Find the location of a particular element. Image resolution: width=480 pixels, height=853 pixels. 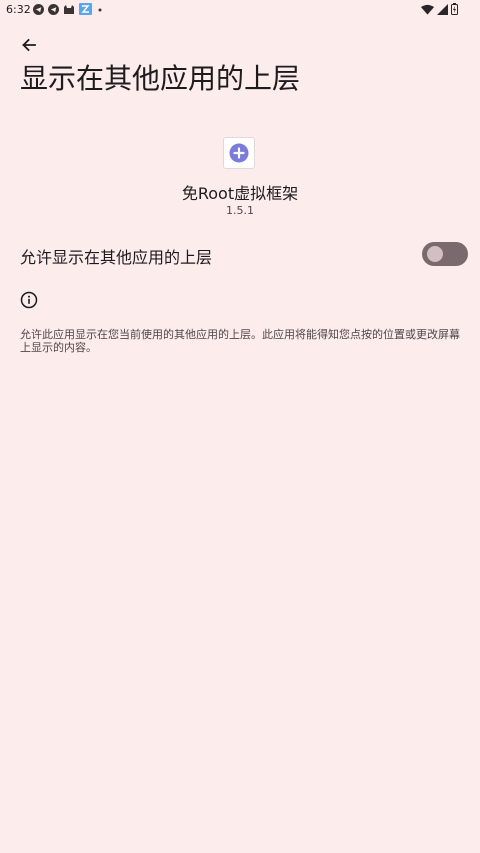

app-name: 免Root虚拟框架 is located at coordinates (240, 193).